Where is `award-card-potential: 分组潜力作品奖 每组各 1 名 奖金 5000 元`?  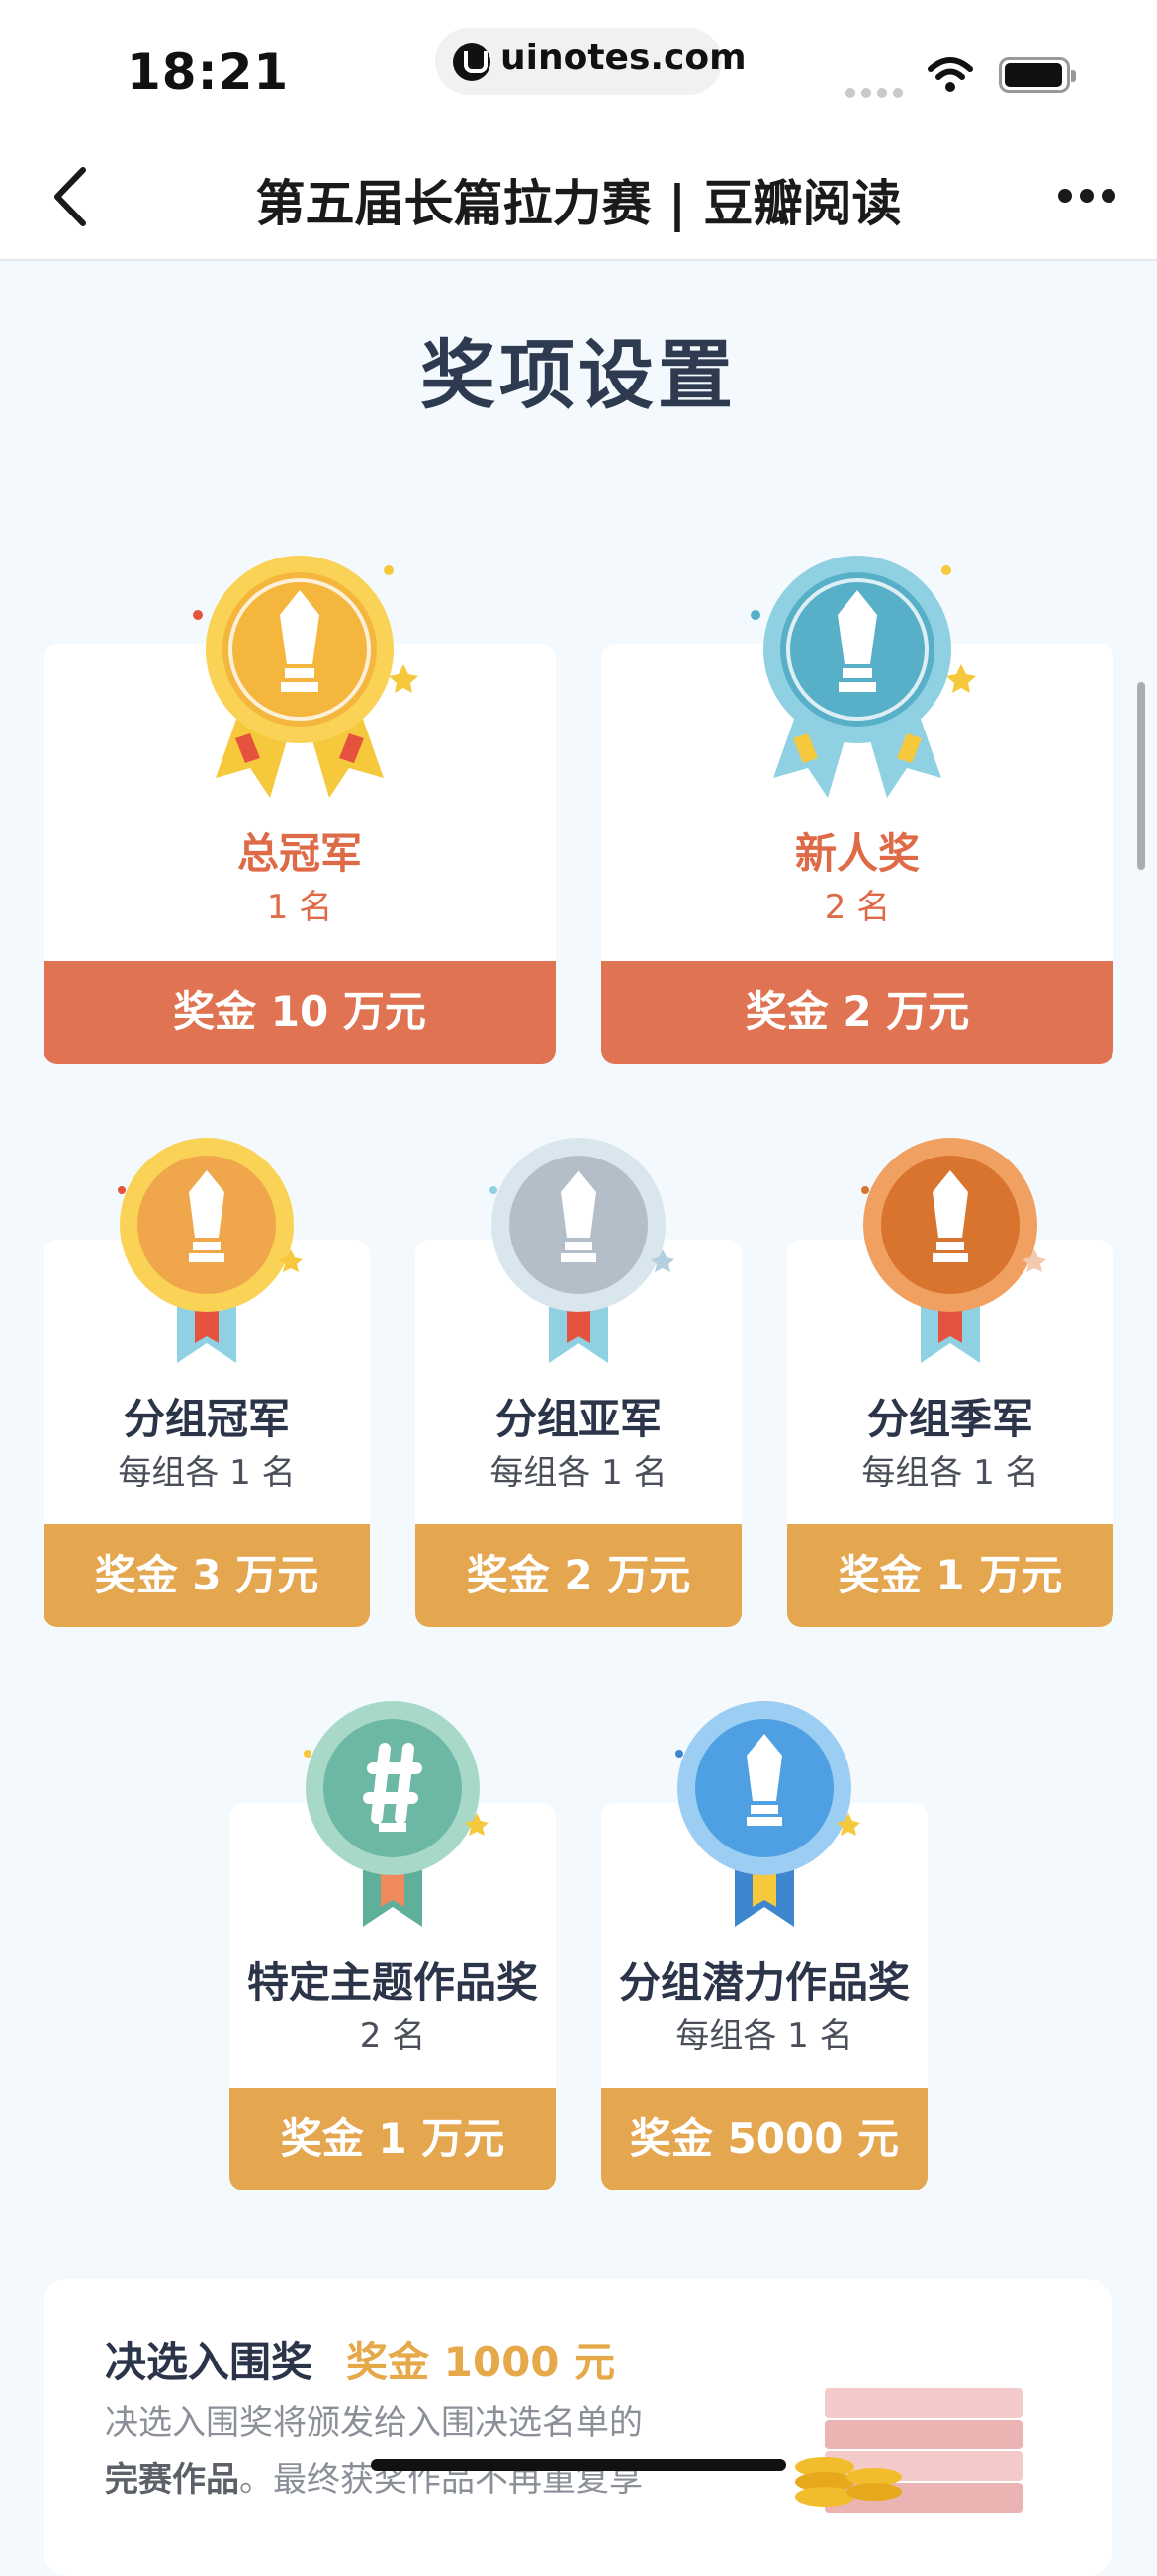 award-card-potential: 分组潜力作品奖 每组各 1 名 奖金 5000 元 is located at coordinates (764, 1945).